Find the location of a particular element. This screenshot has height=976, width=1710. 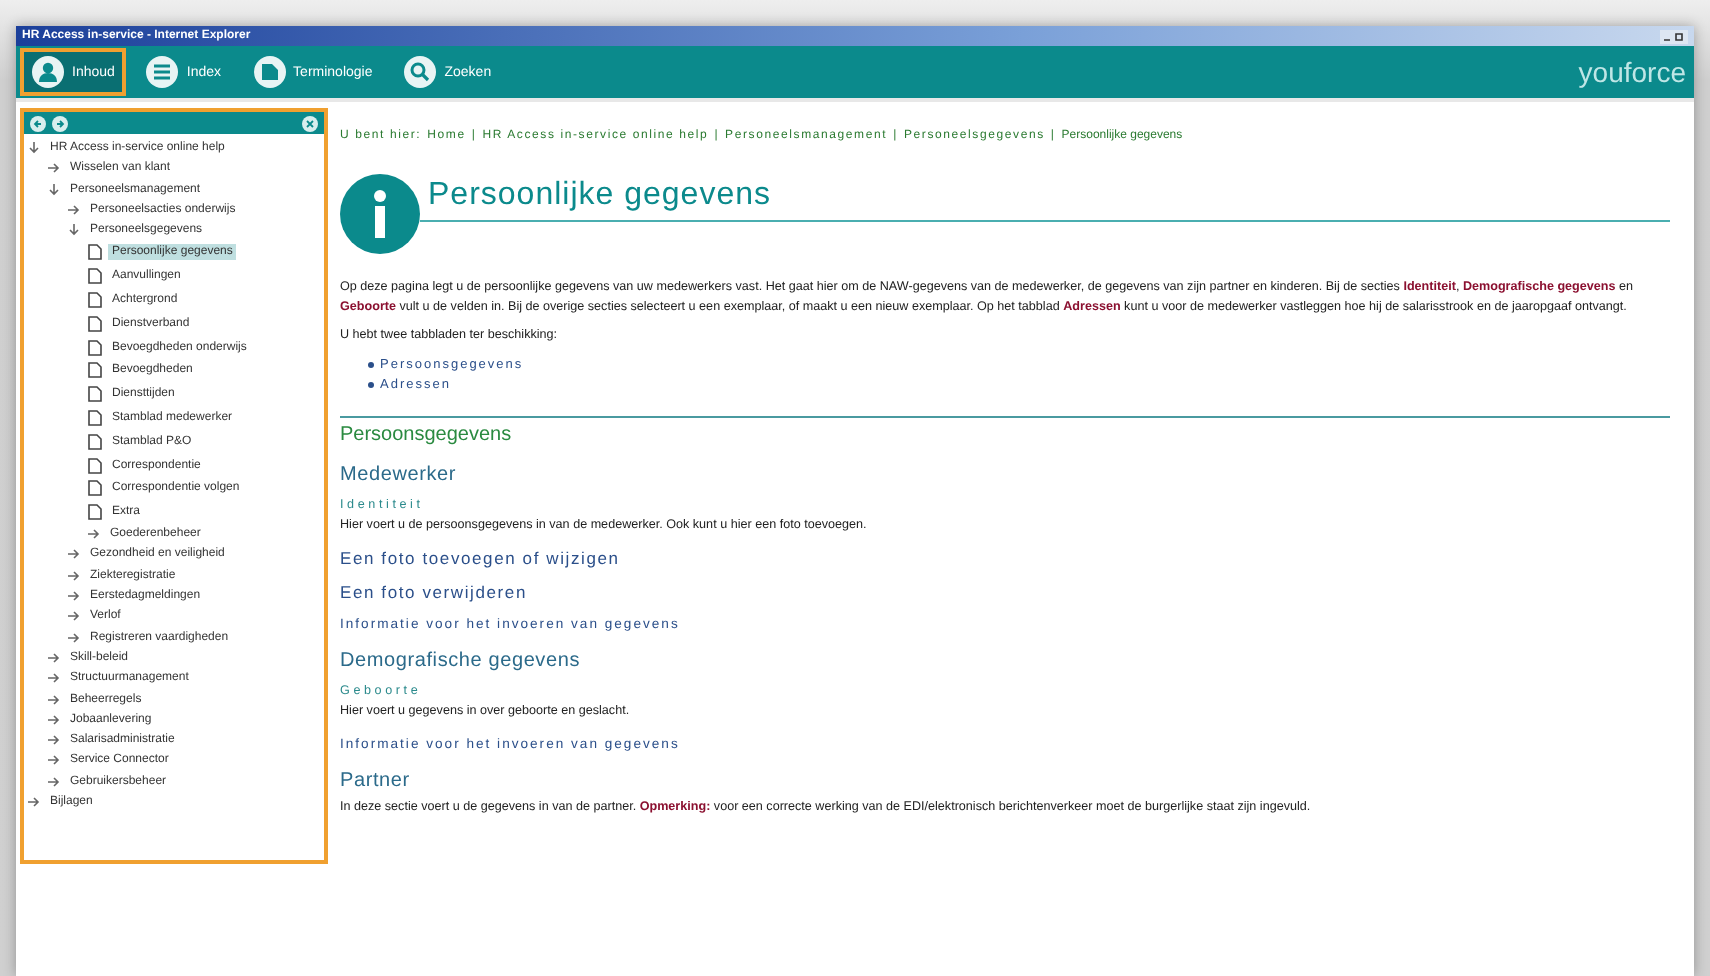

close-icon is located at coordinates (310, 123).